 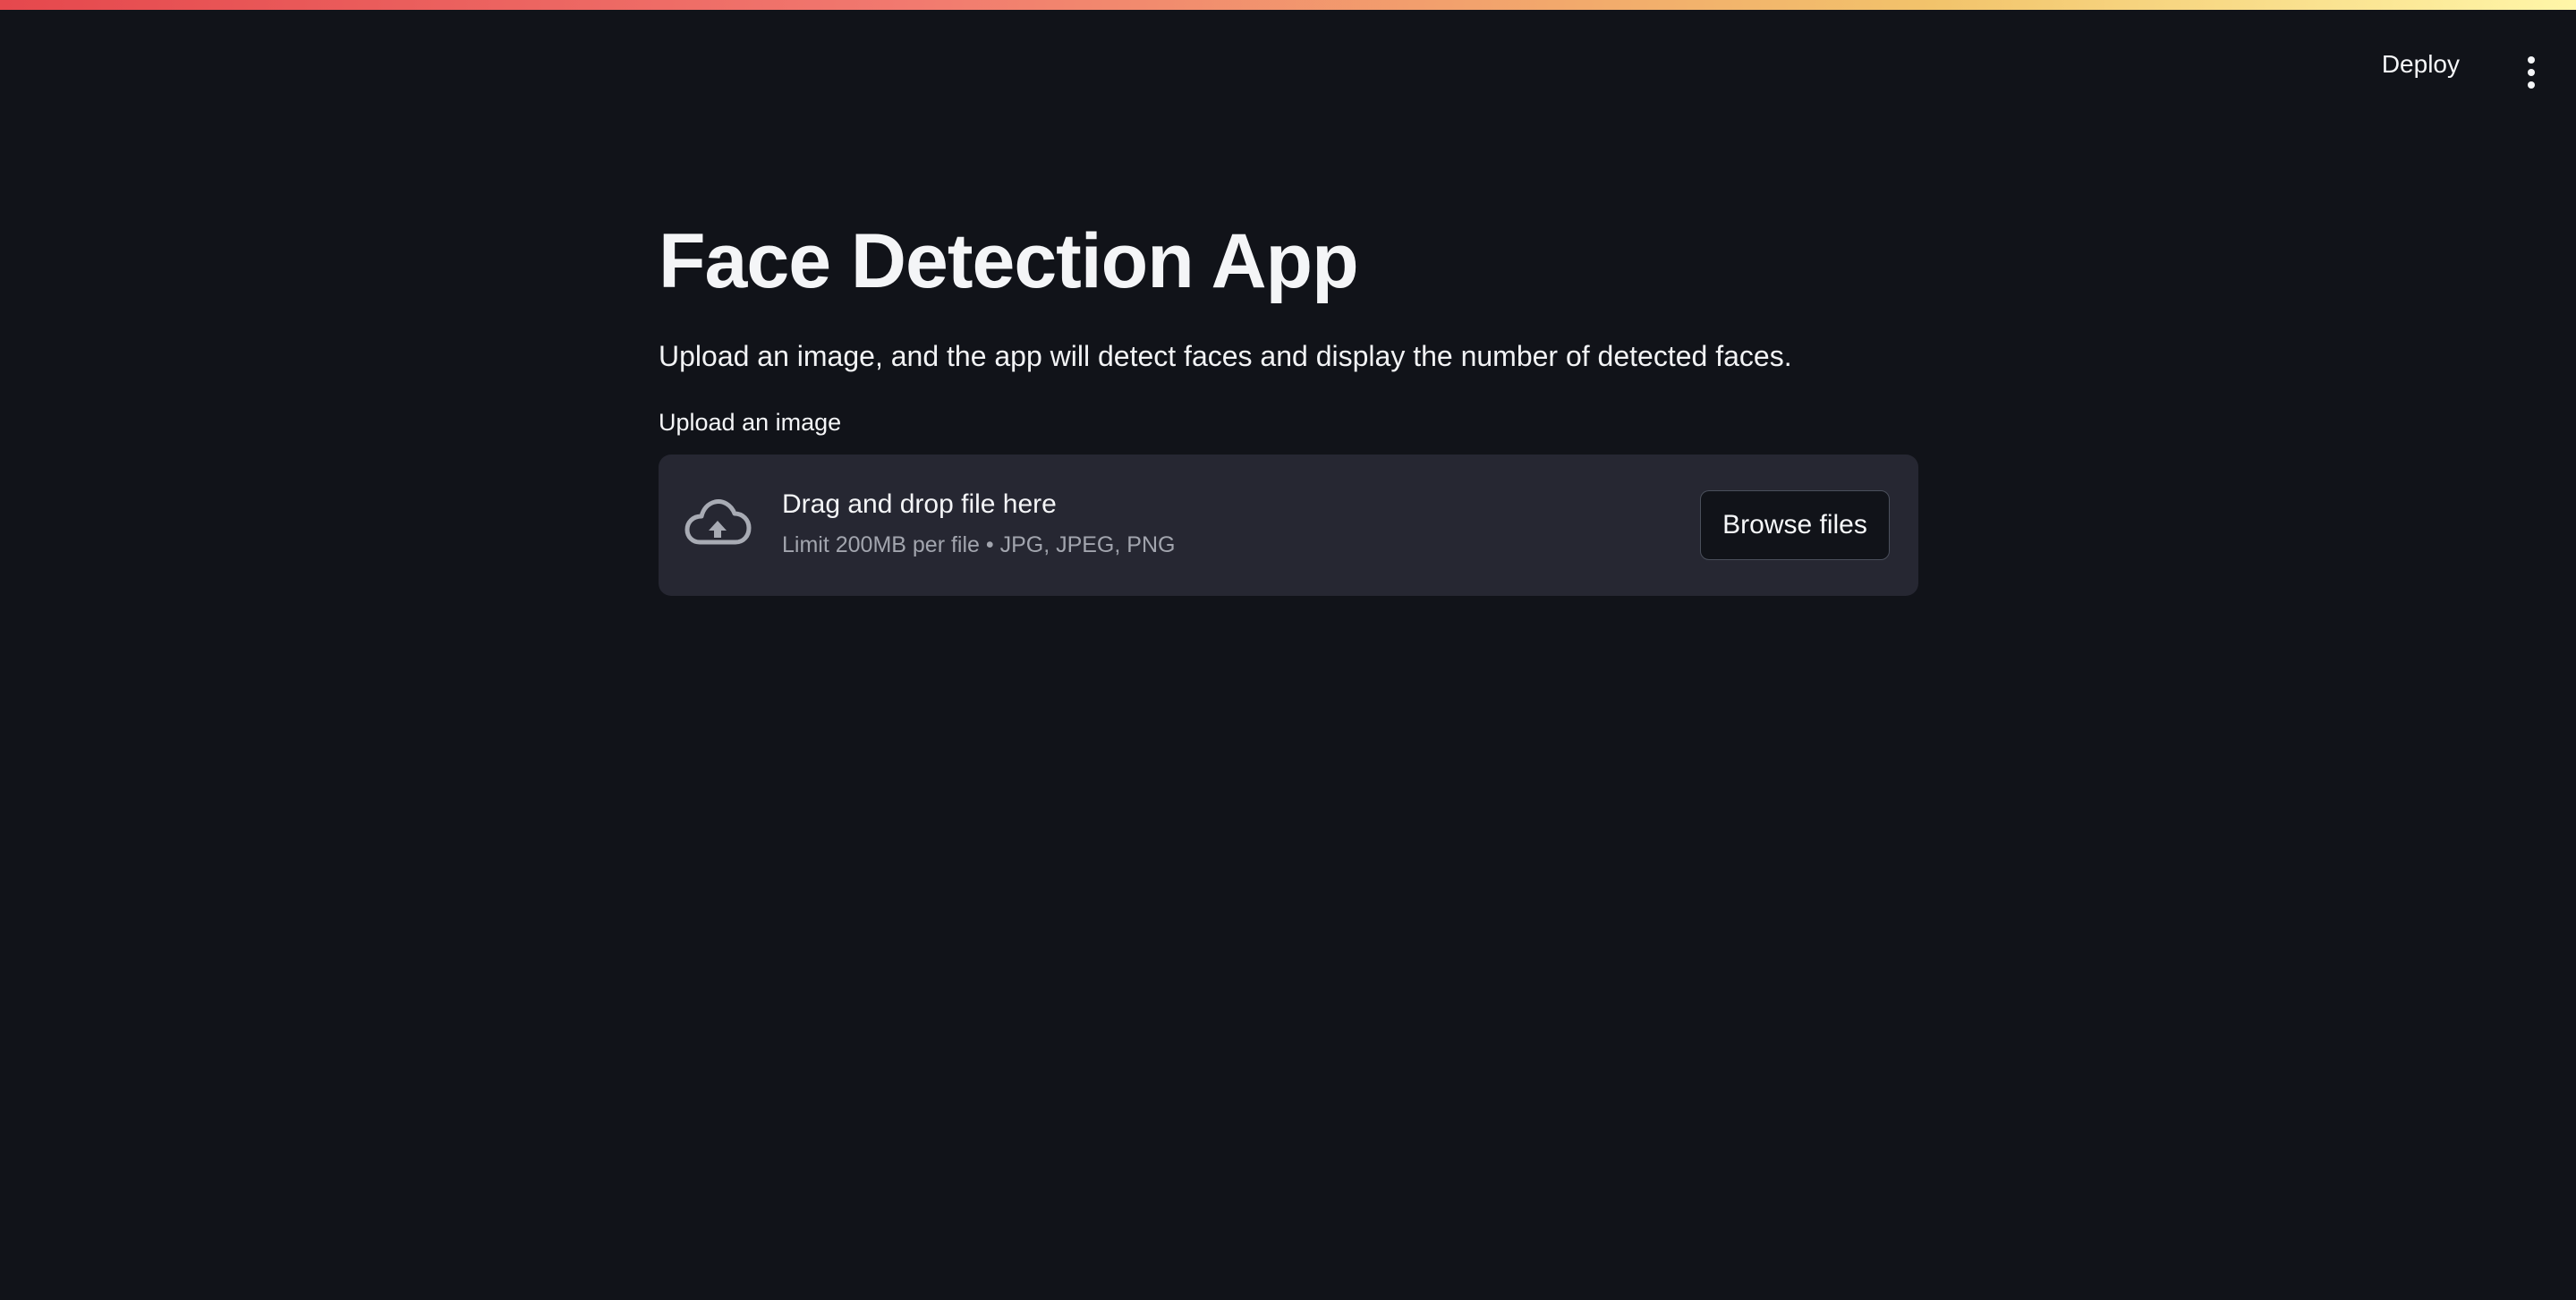 What do you see at coordinates (1009, 261) in the screenshot?
I see `page-title: Face Detection App` at bounding box center [1009, 261].